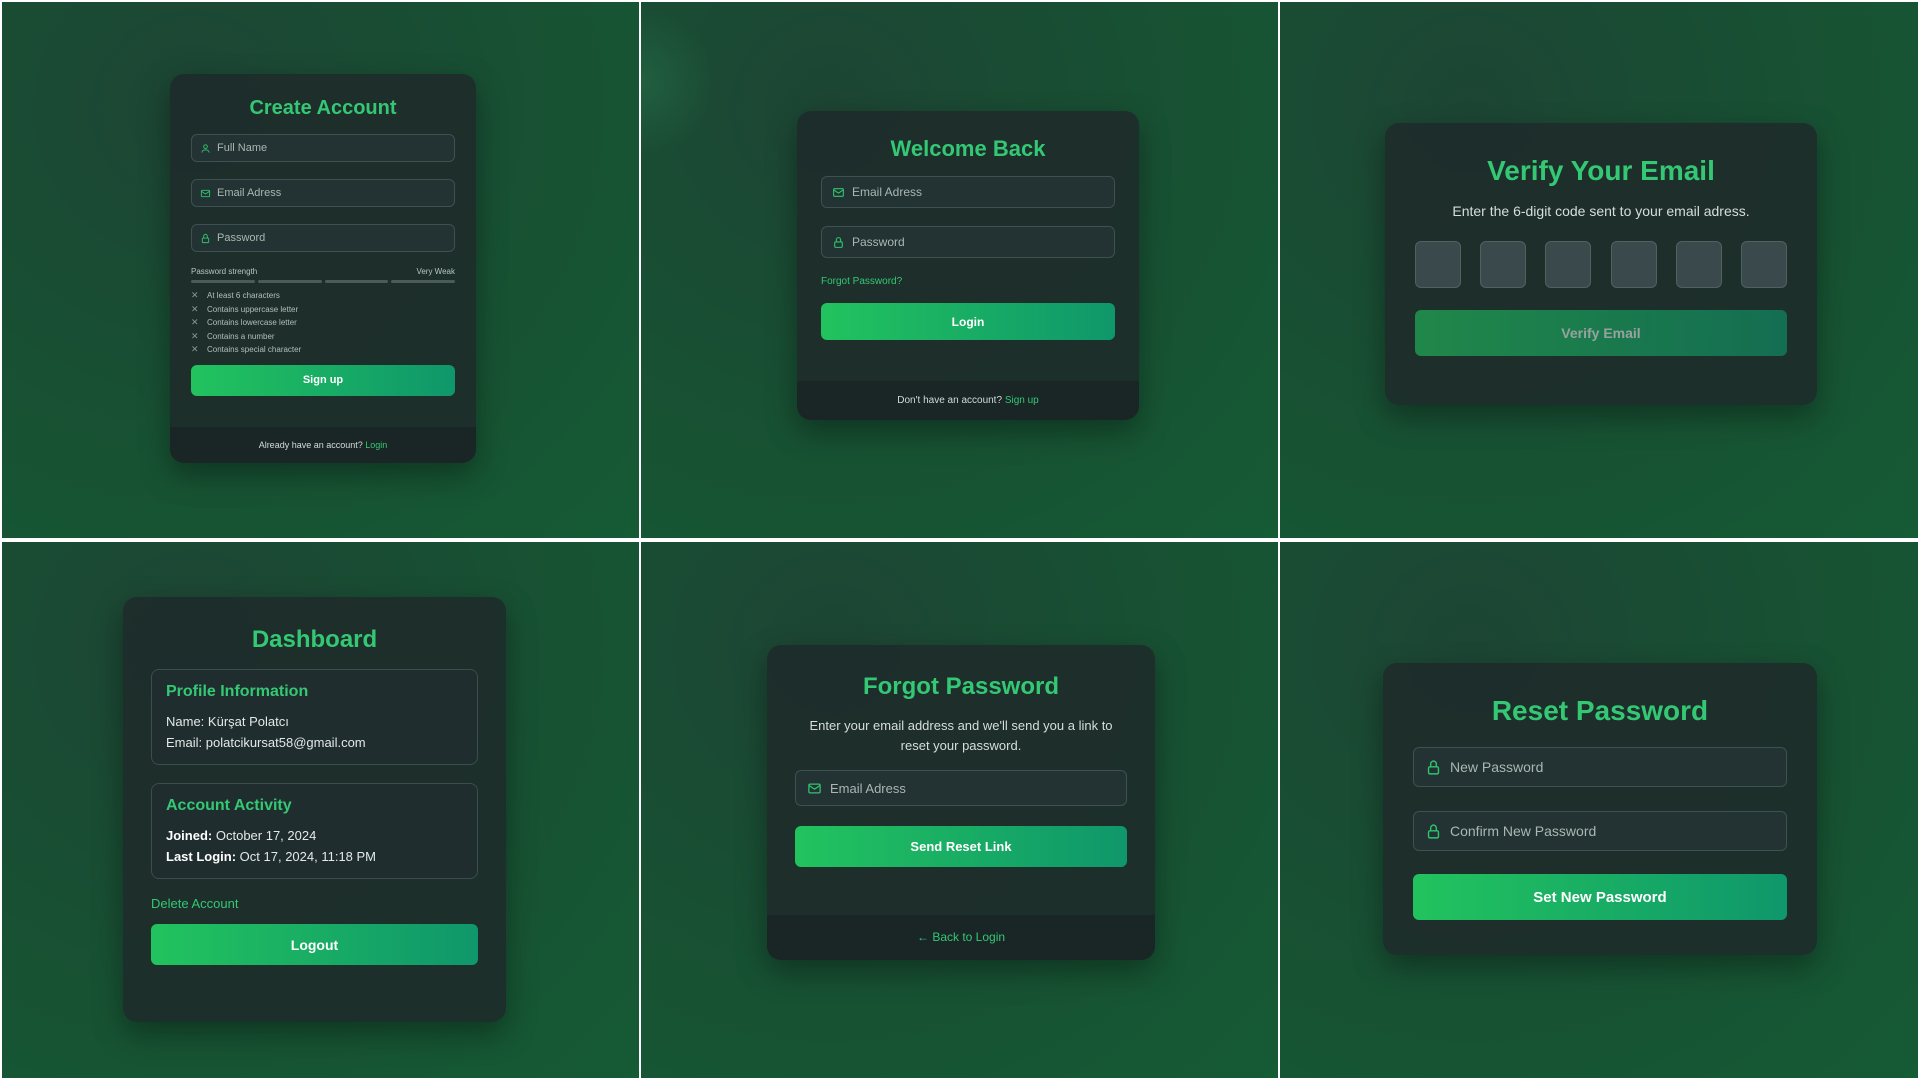 This screenshot has width=1920, height=1080. What do you see at coordinates (1600, 710) in the screenshot?
I see `reset-title: Reset Password` at bounding box center [1600, 710].